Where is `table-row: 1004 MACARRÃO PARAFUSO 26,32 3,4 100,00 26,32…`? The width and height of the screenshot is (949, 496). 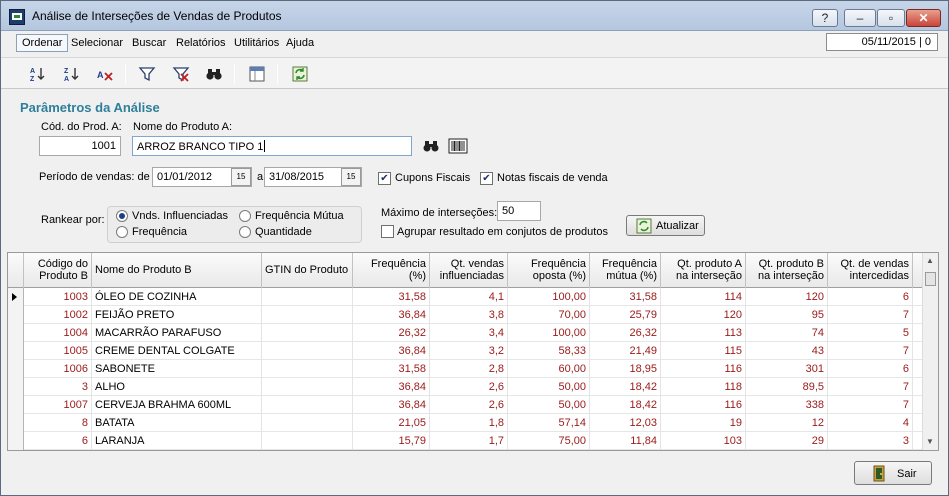 table-row: 1004 MACARRÃO PARAFUSO 26,32 3,4 100,00 26,32… is located at coordinates (474, 333).